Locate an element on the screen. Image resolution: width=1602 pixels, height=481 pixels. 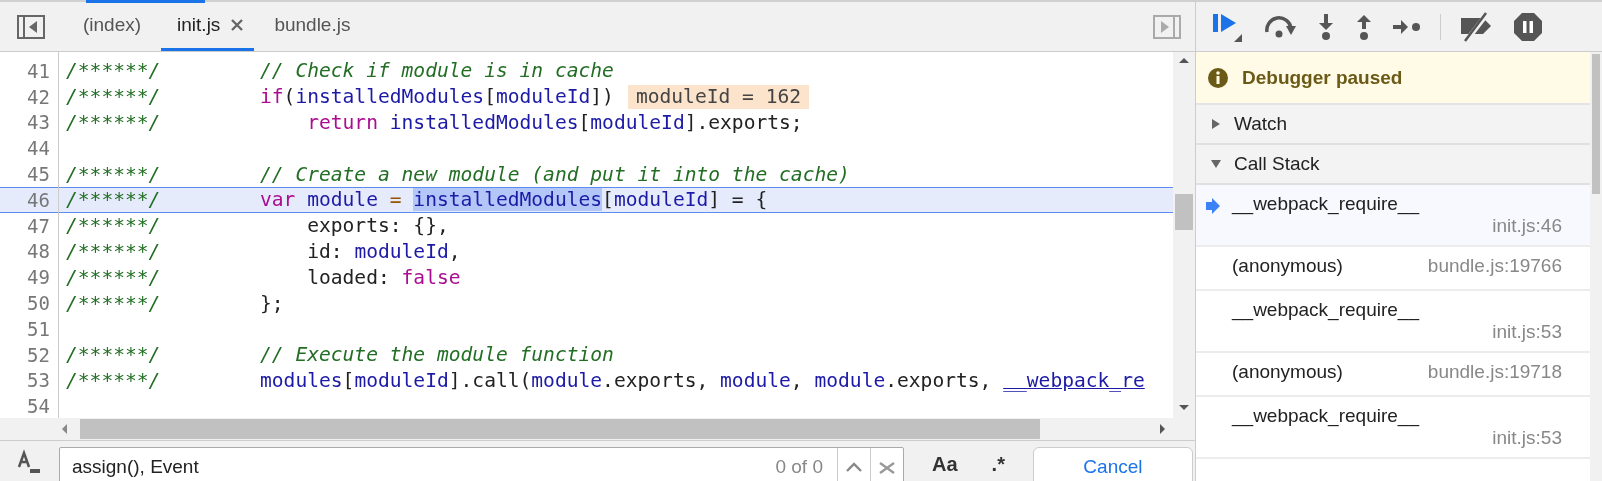
pause-icon is located at coordinates (1528, 26).